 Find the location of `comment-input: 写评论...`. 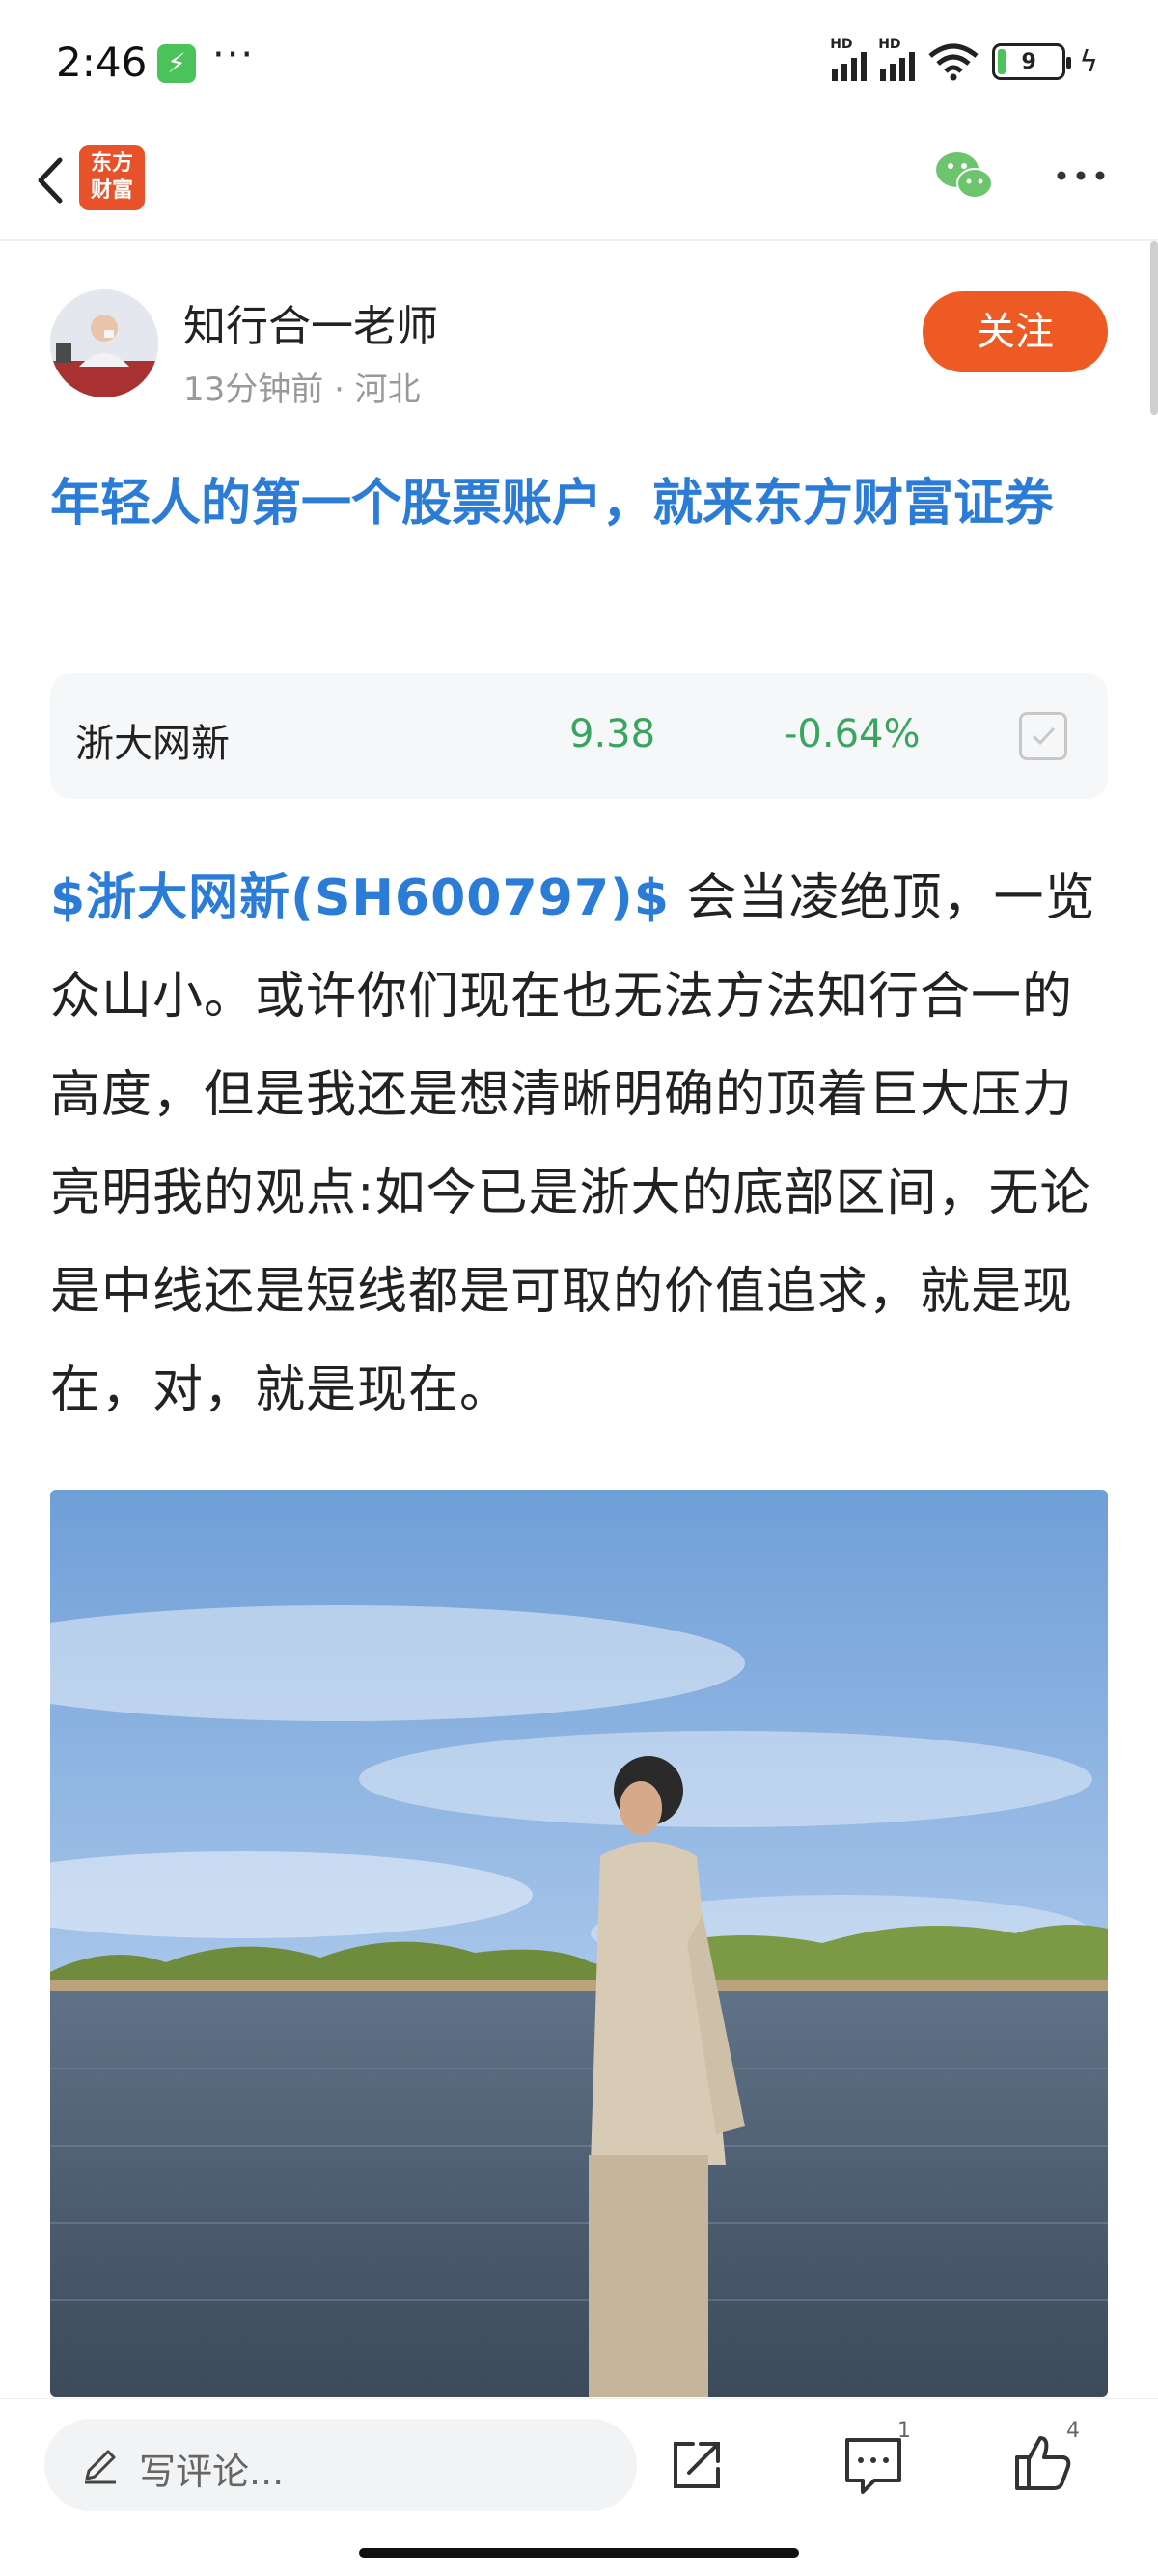

comment-input: 写评论... is located at coordinates (340, 2465).